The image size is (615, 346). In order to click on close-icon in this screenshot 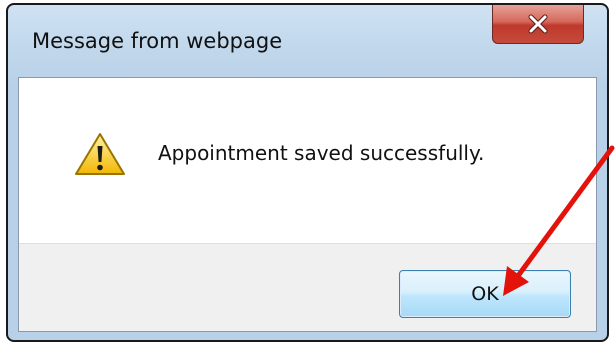, I will do `click(538, 23)`.